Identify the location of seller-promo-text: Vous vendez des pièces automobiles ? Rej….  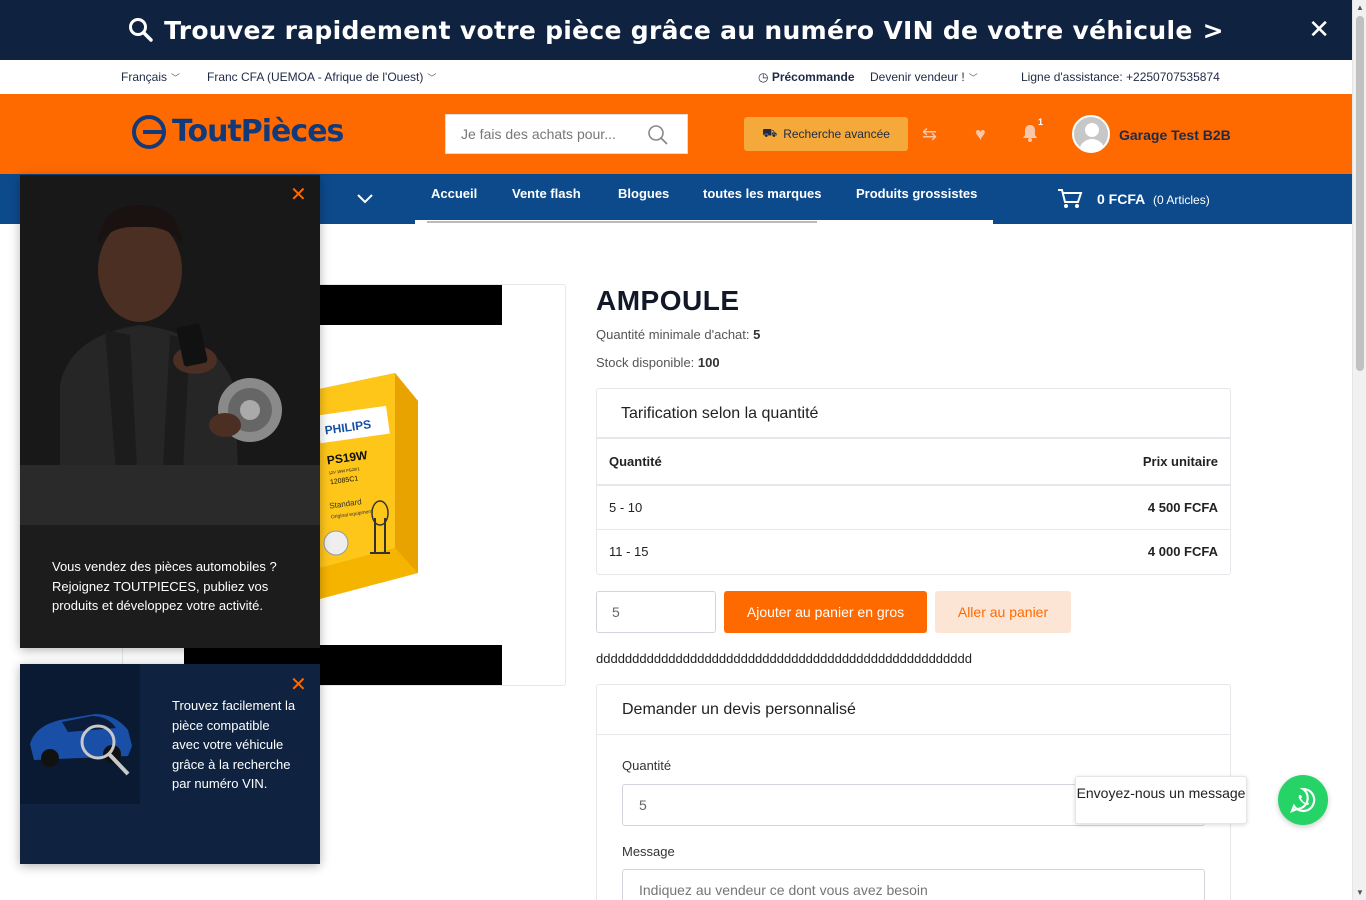
(164, 586).